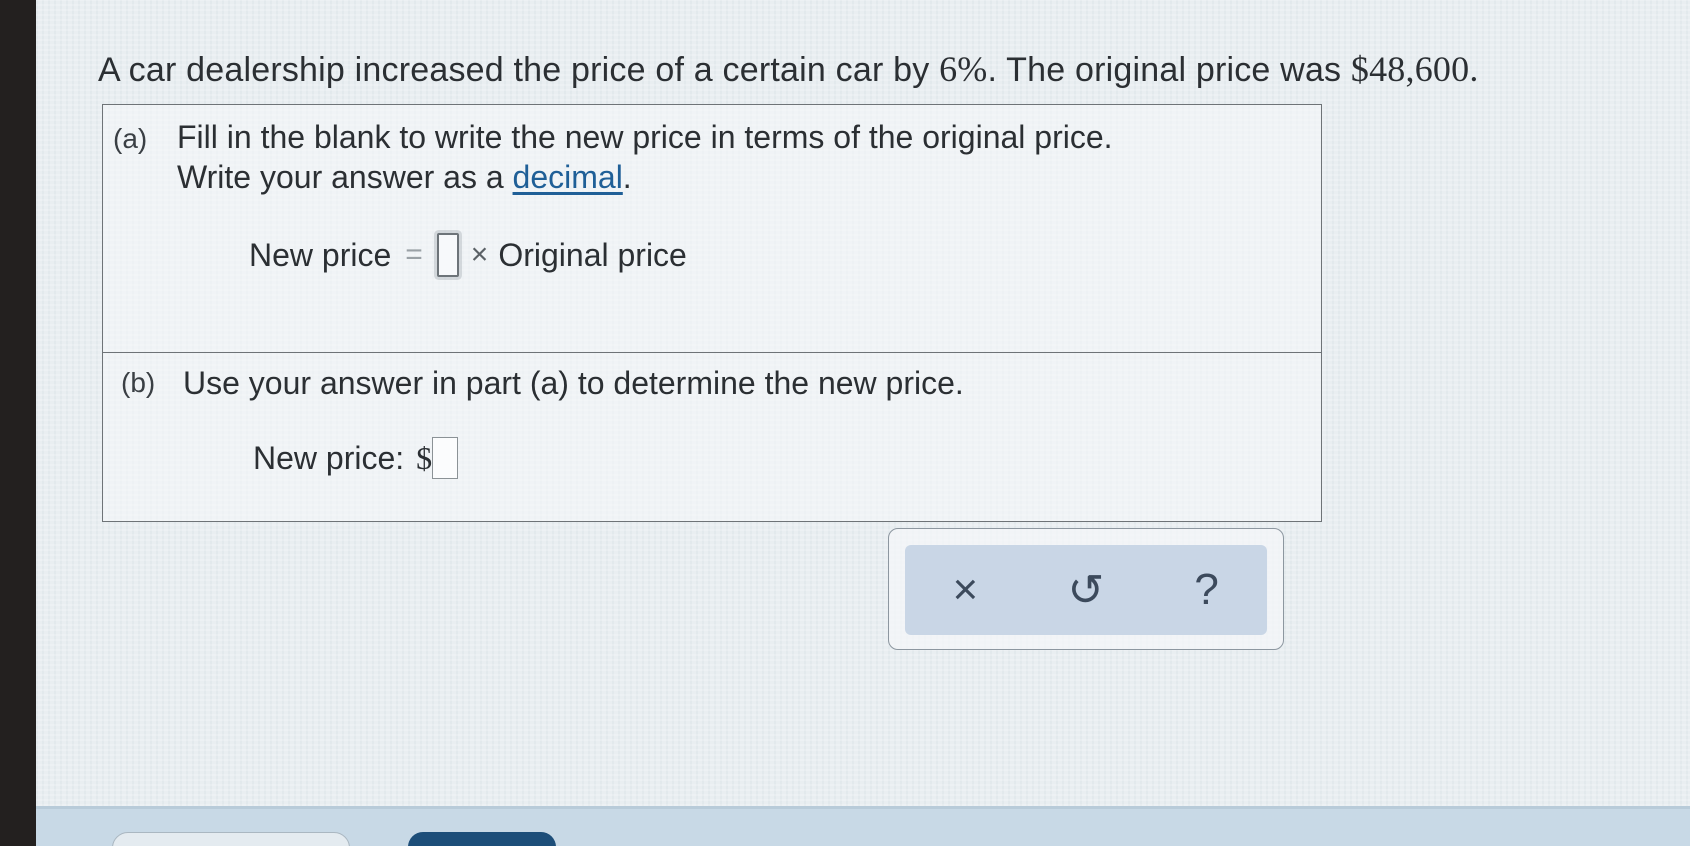 The width and height of the screenshot is (1690, 846). What do you see at coordinates (592, 254) in the screenshot?
I see `equation-right: Original price` at bounding box center [592, 254].